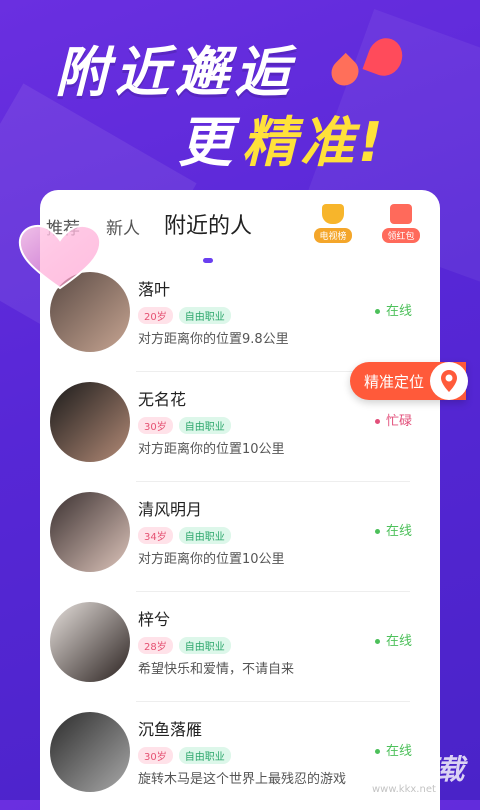  Describe the element at coordinates (155, 645) in the screenshot. I see `age-badge: 28岁` at that location.